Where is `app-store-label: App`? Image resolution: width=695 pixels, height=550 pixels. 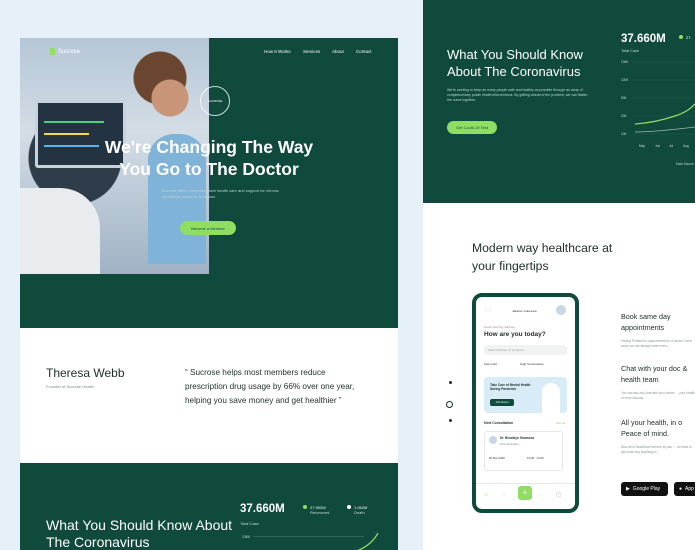
app-store-label: App is located at coordinates (689, 489).